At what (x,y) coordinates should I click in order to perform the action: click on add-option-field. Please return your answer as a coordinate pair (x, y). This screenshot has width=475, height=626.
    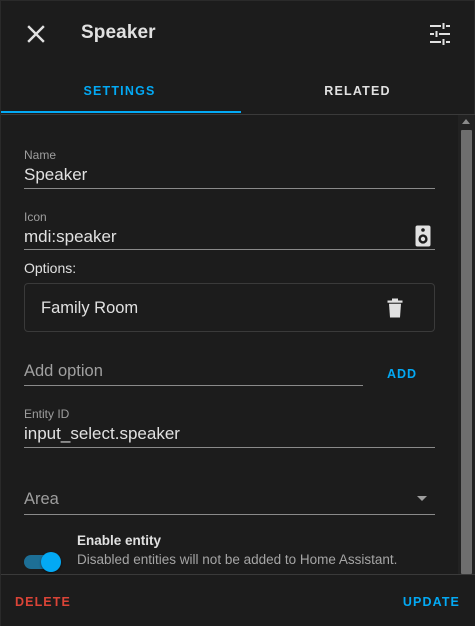
    Looking at the image, I should click on (193, 370).